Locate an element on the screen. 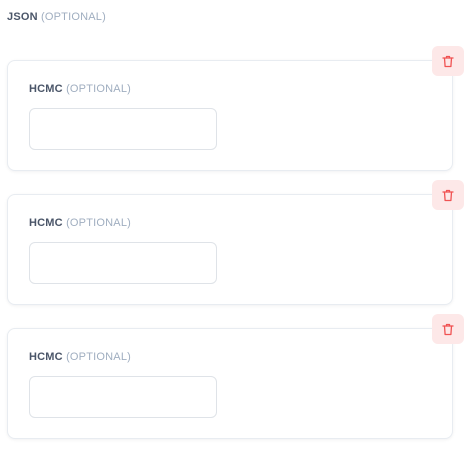 Image resolution: width=474 pixels, height=453 pixels. section-label-text: JSON is located at coordinates (22, 17).